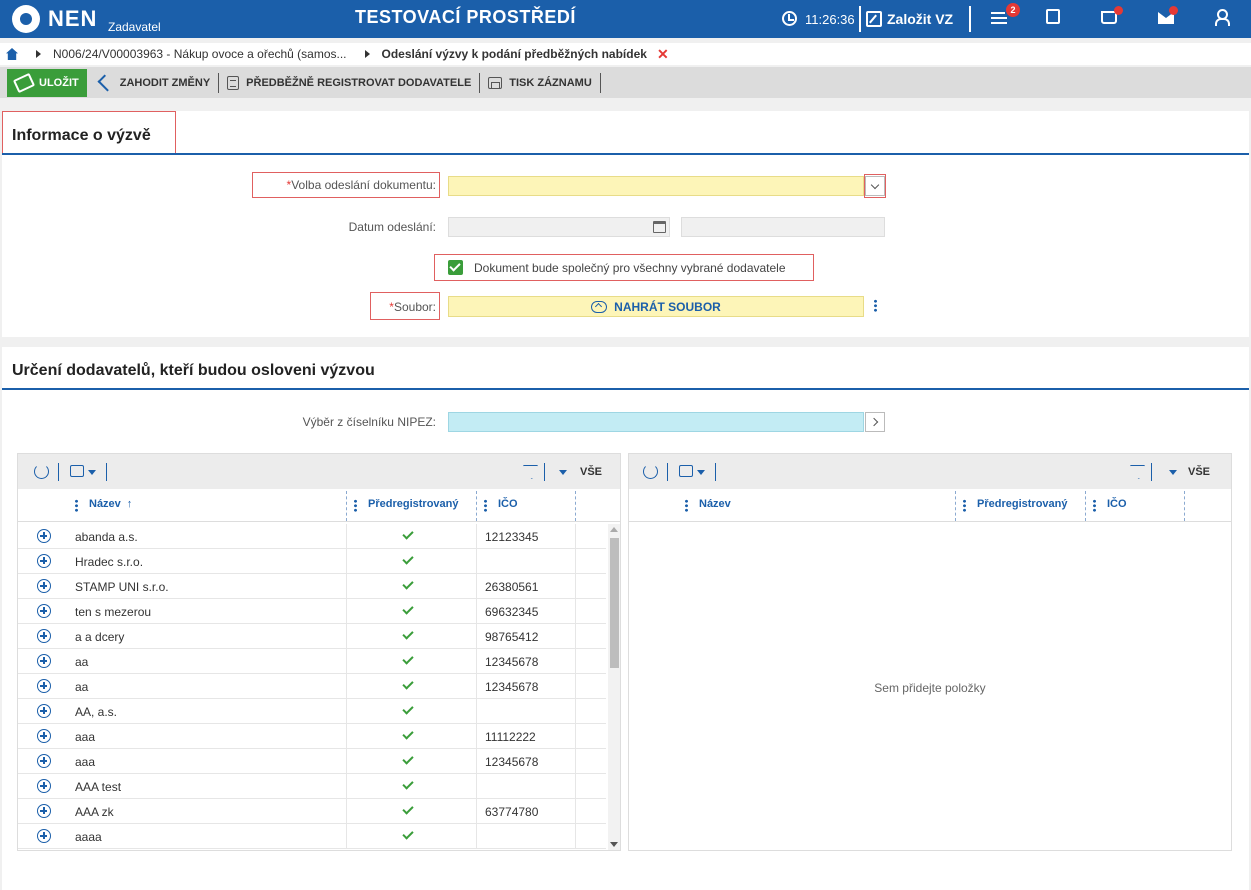 The width and height of the screenshot is (1251, 890). Describe the element at coordinates (540, 83) in the screenshot. I see `print-record-button: TISK ZÁZNAMU` at that location.